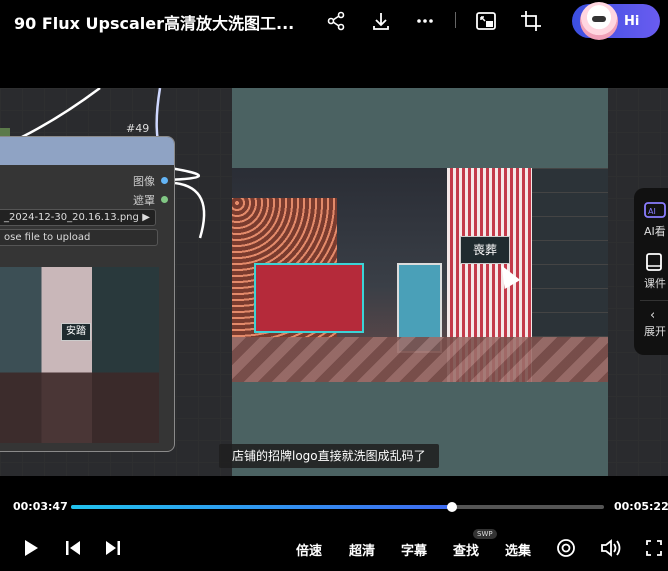  I want to click on ai-assistant-button: Hi, so click(616, 21).